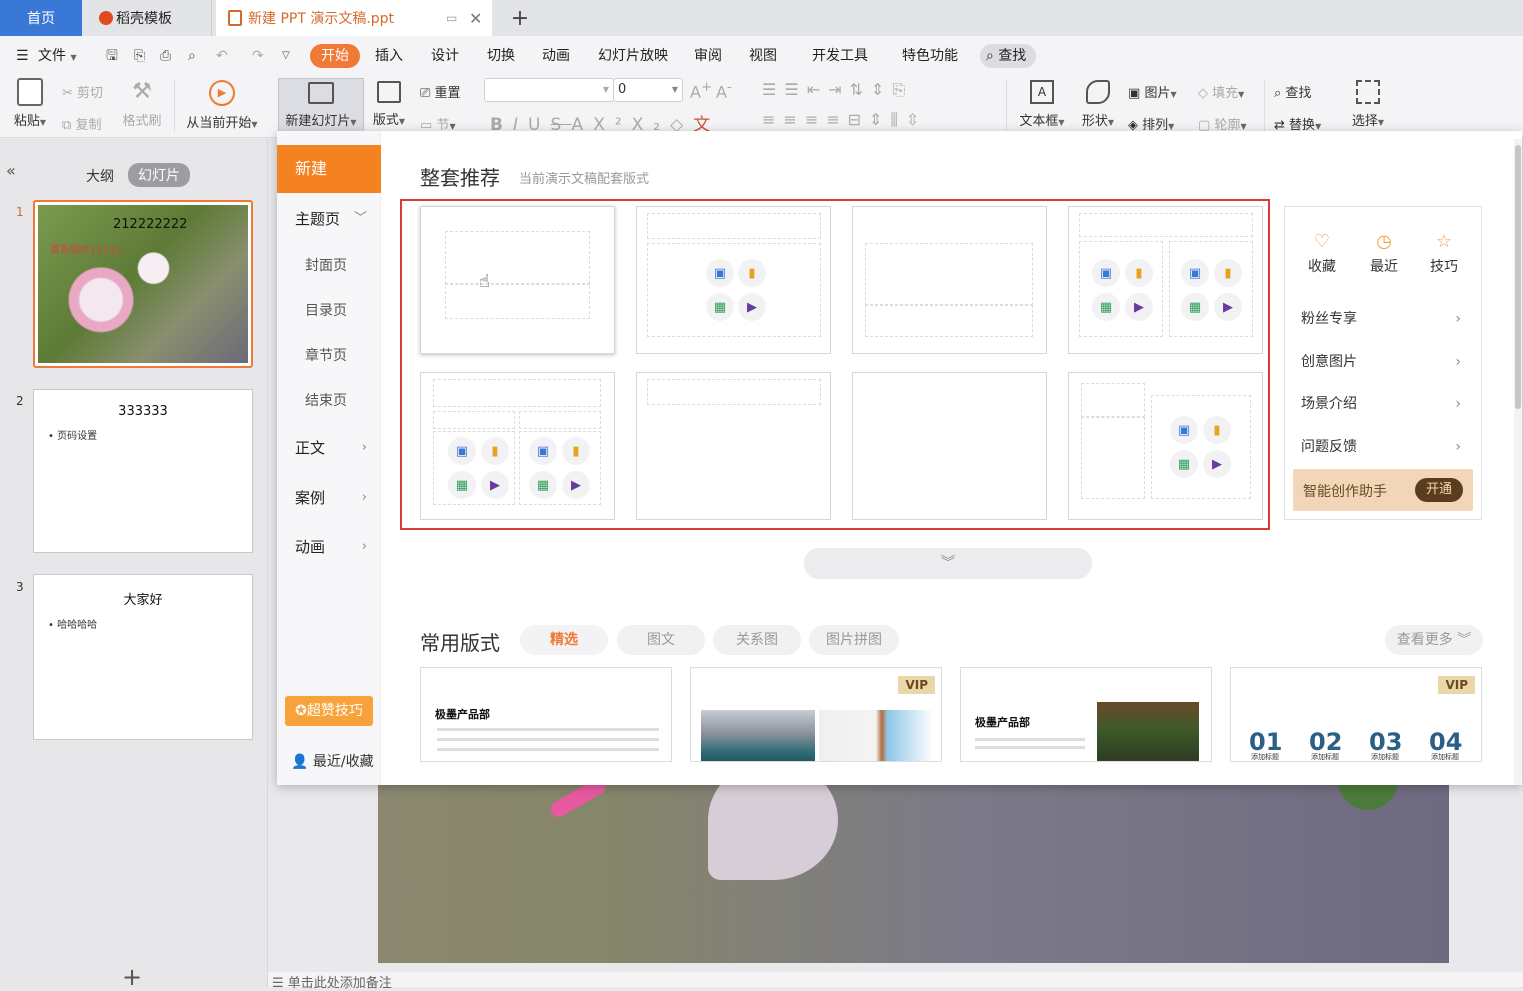  What do you see at coordinates (329, 711) in the screenshot?
I see `tips-button: ✪超赞技巧` at bounding box center [329, 711].